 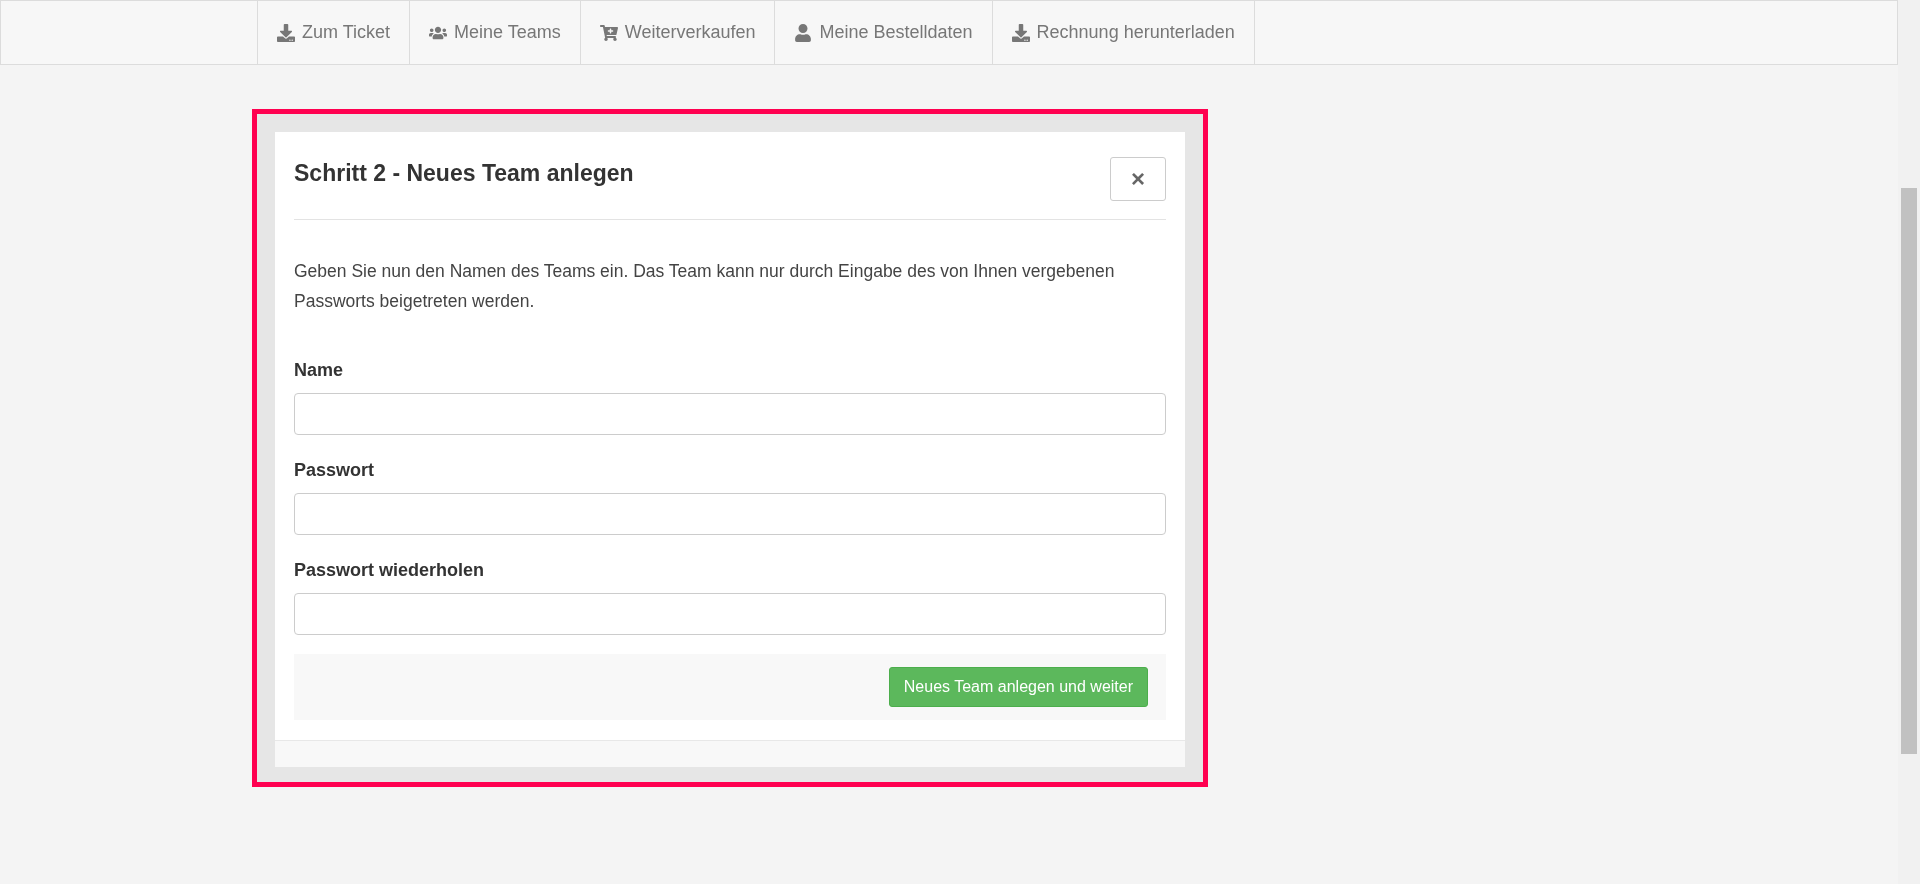 I want to click on nav-link: Meine Teams, so click(x=494, y=32).